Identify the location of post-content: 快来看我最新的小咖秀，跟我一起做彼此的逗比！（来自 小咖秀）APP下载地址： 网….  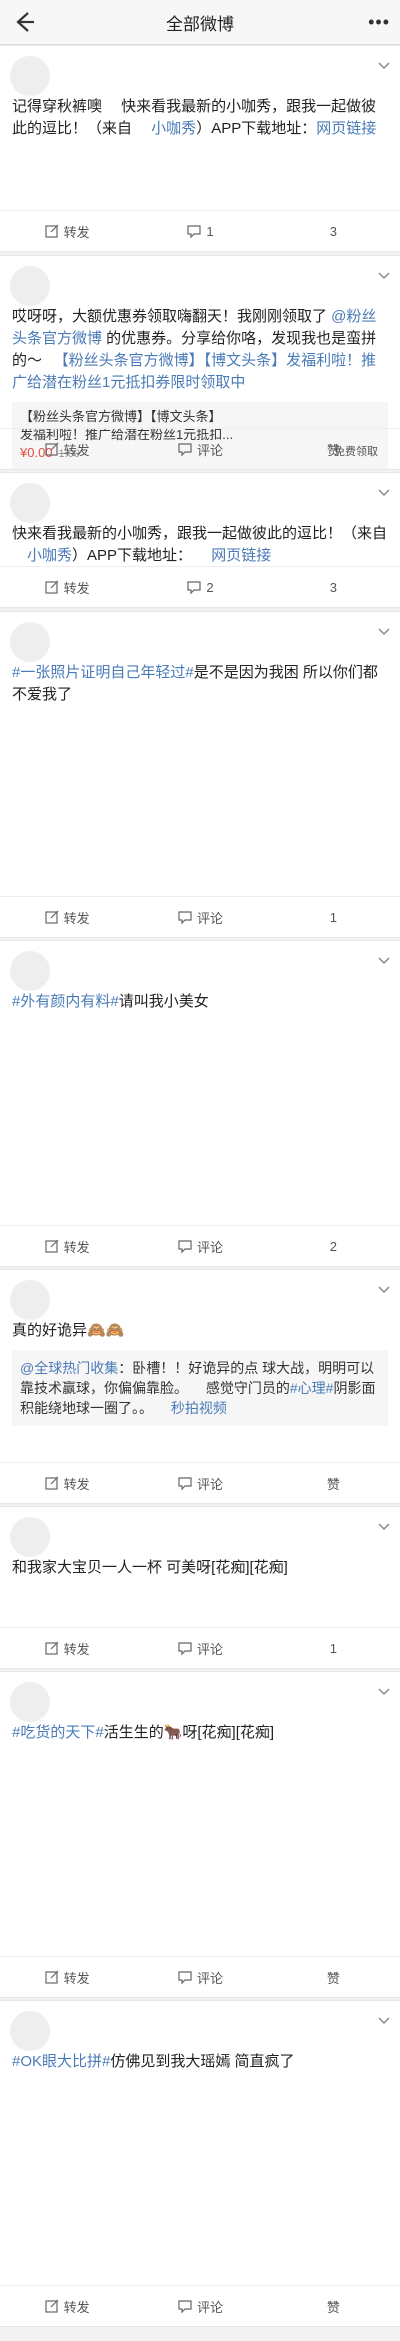
(200, 542).